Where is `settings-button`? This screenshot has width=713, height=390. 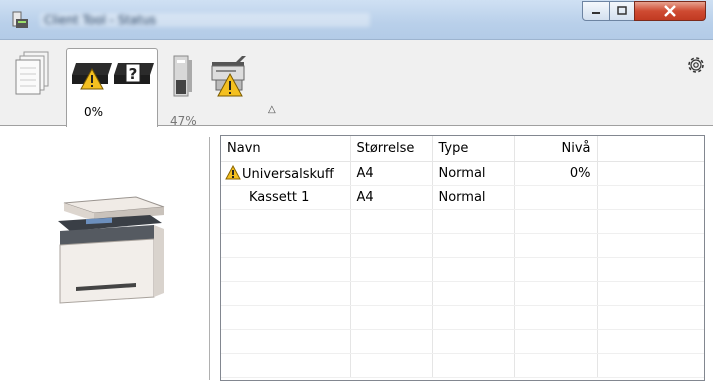
settings-button is located at coordinates (696, 65).